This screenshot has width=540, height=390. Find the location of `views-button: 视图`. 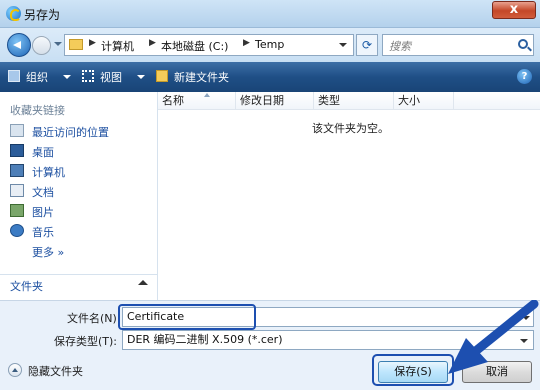

views-button: 视图 is located at coordinates (111, 77).